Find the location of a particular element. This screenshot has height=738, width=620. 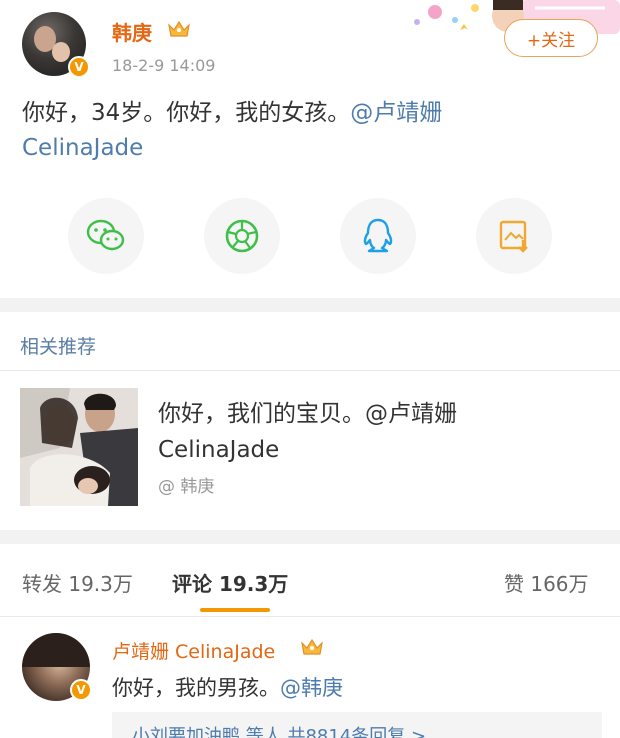

share-moments-button is located at coordinates (242, 236).